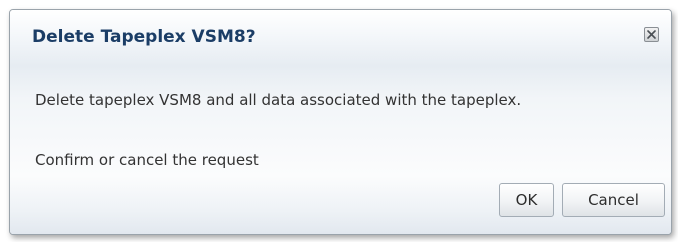 The image size is (678, 242). I want to click on dialog-title: Delete Tapeplex VSM8?, so click(144, 37).